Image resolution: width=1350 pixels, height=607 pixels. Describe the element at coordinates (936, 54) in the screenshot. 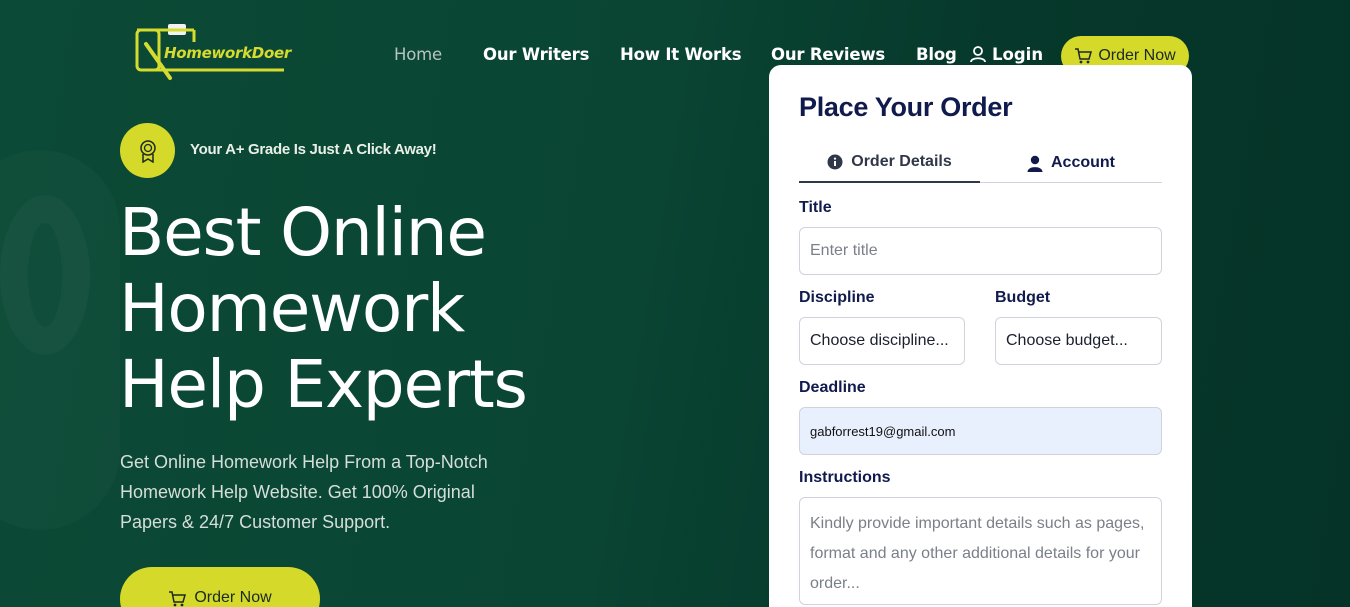

I see `nav-blog: Blog` at that location.